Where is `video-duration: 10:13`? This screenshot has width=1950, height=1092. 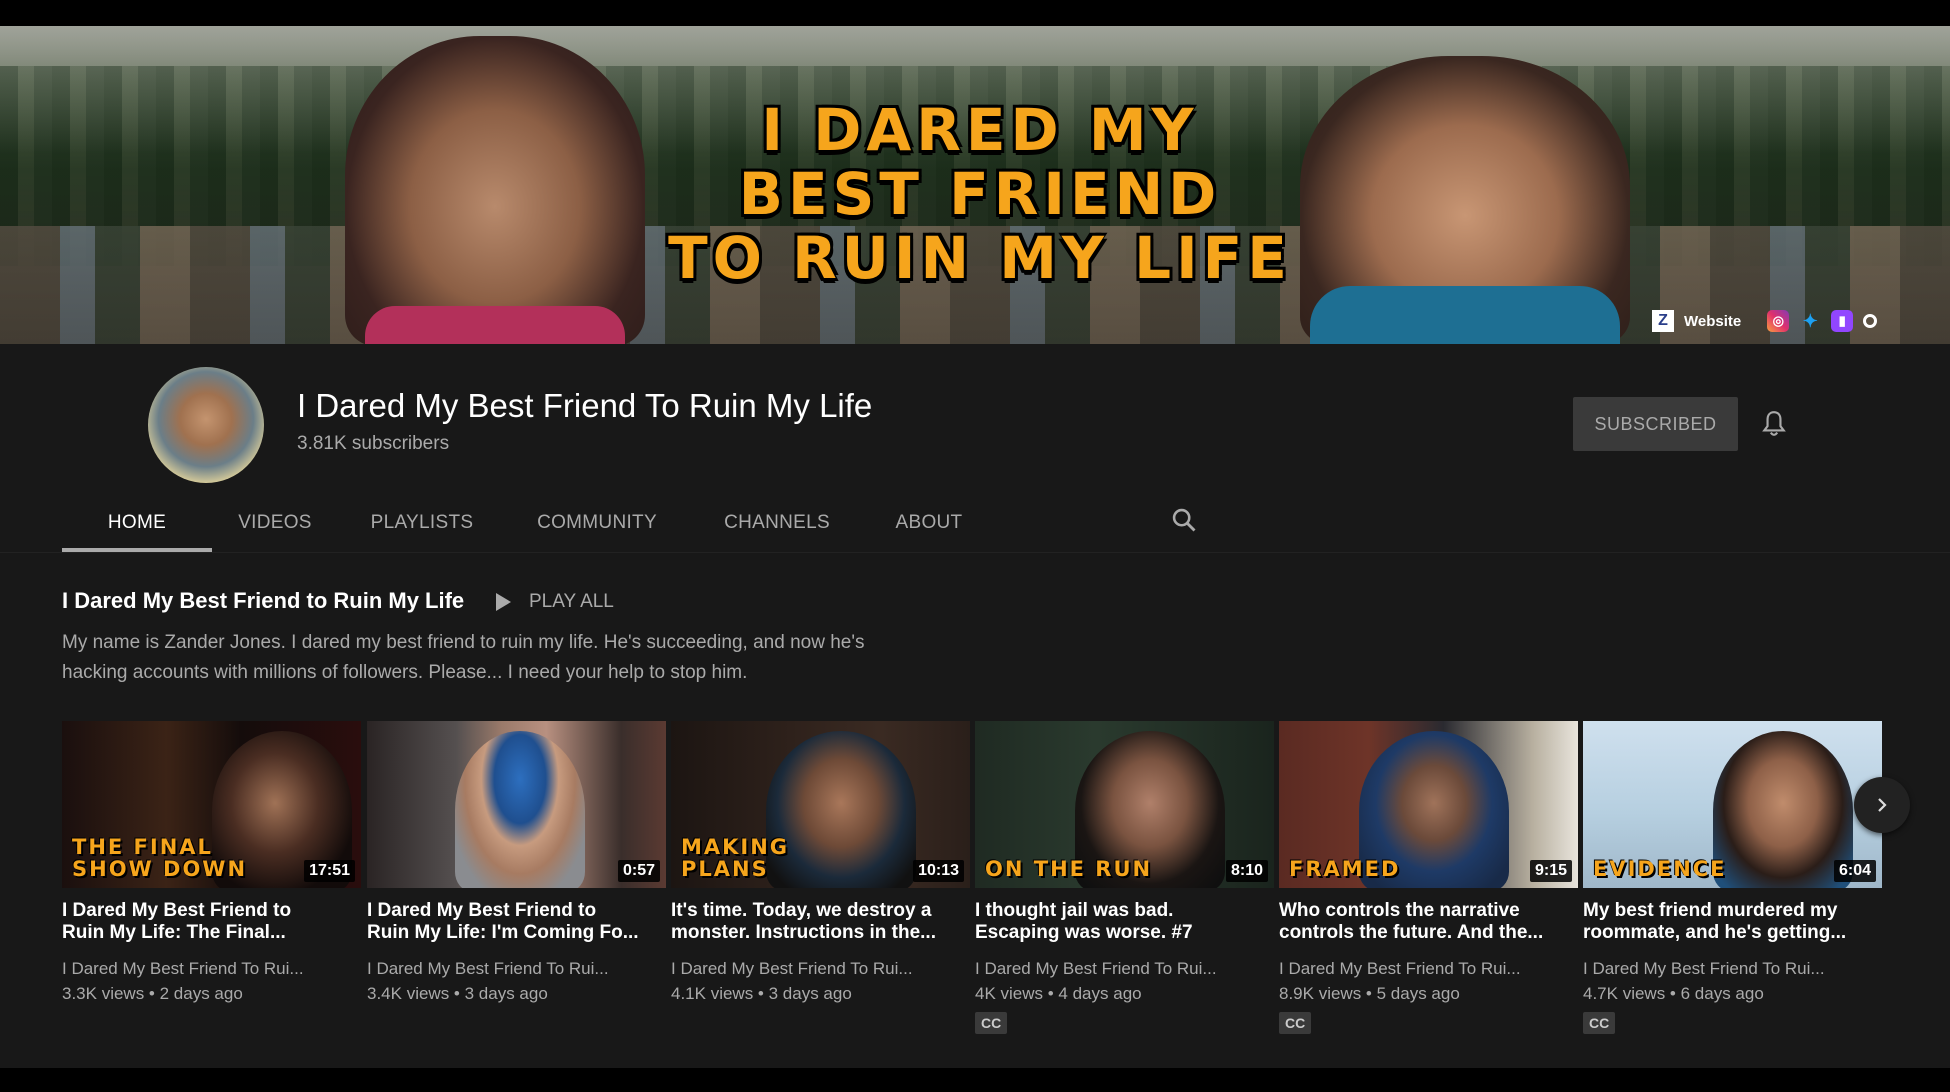 video-duration: 10:13 is located at coordinates (938, 871).